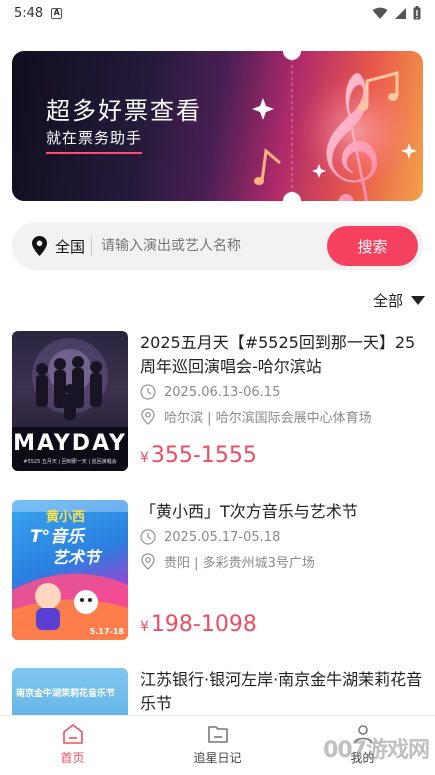  I want to click on filter-dropdown: 全部, so click(399, 300).